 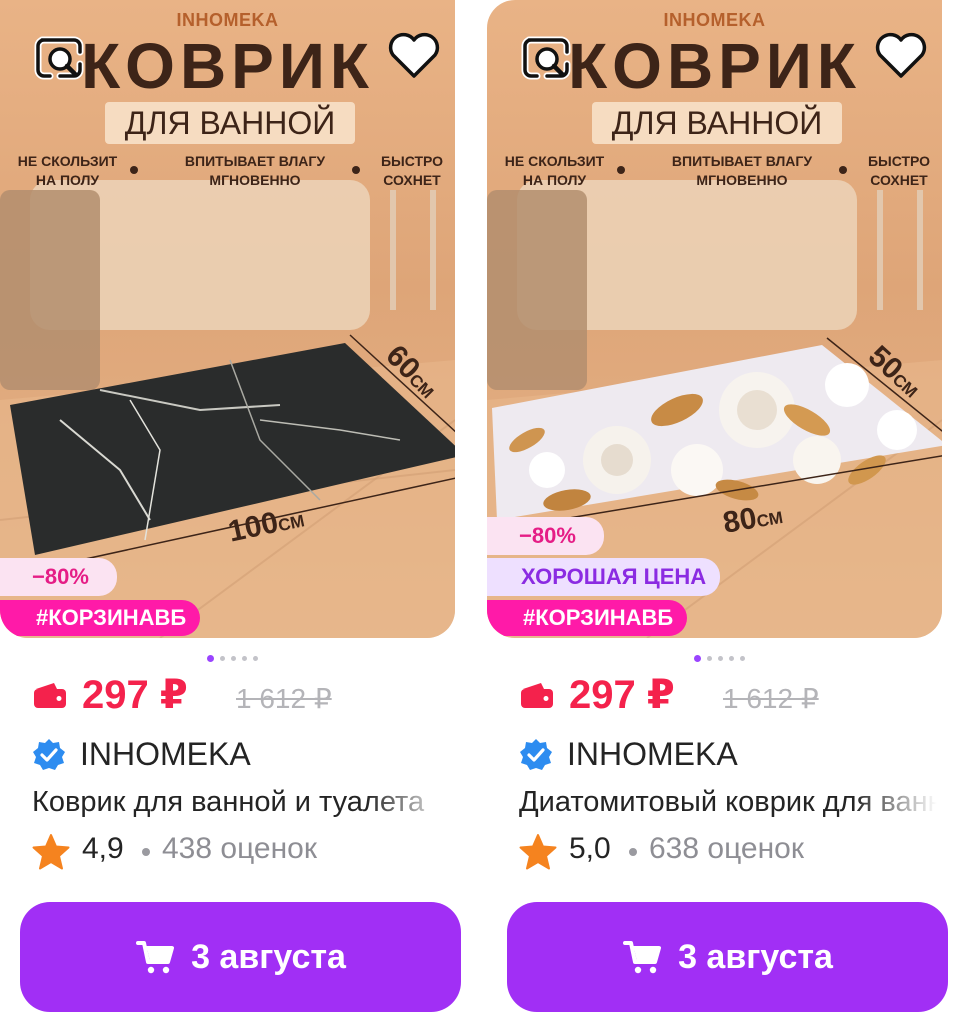 I want to click on rating-score: 5,0, so click(x=590, y=848).